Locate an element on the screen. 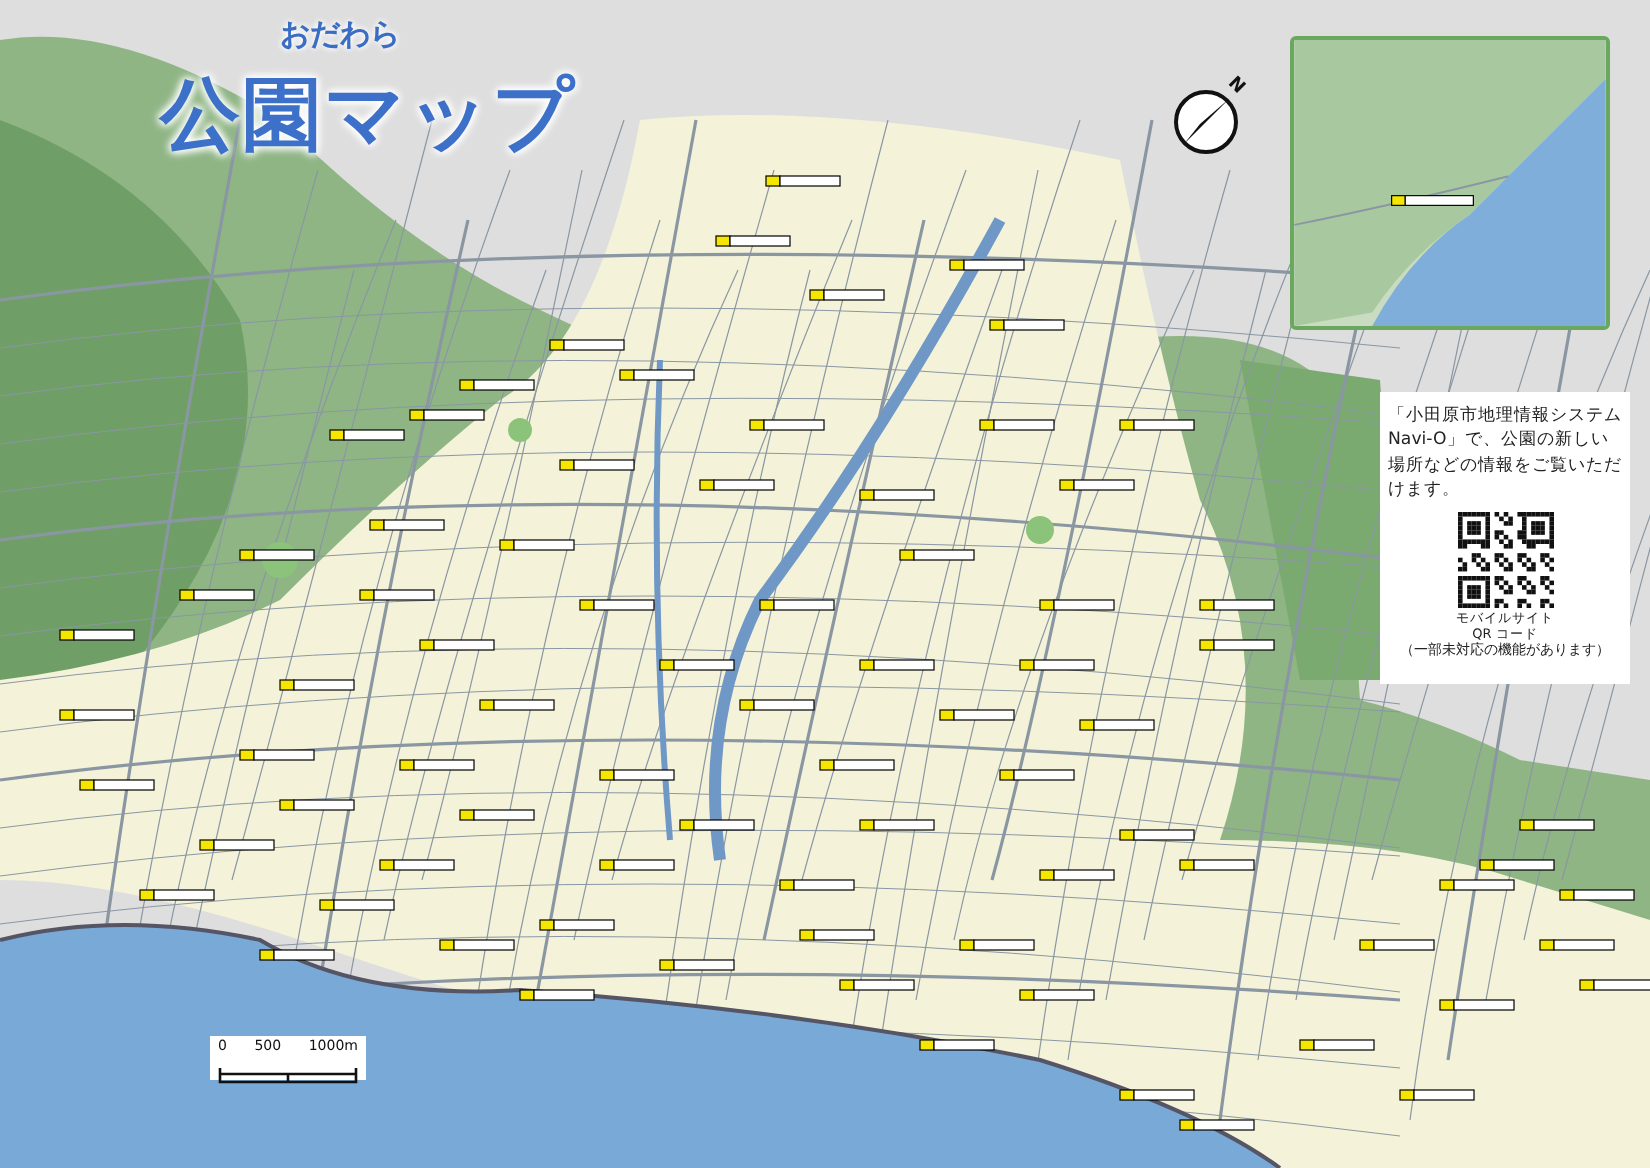  north-label: N is located at coordinates (1235, 86).